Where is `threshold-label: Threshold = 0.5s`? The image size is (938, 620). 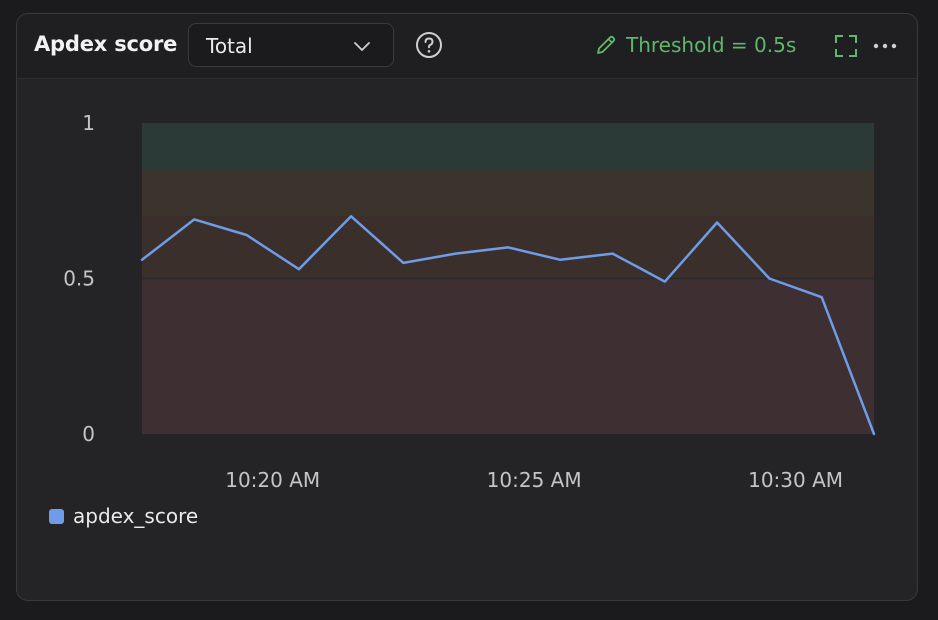
threshold-label: Threshold = 0.5s is located at coordinates (711, 45).